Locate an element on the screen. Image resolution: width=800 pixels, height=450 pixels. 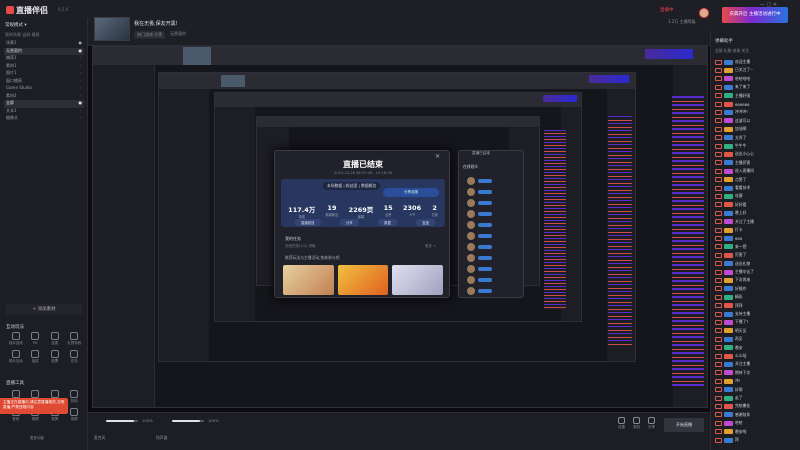
scene-item: 场景1 ● is located at coordinates (44, 44).